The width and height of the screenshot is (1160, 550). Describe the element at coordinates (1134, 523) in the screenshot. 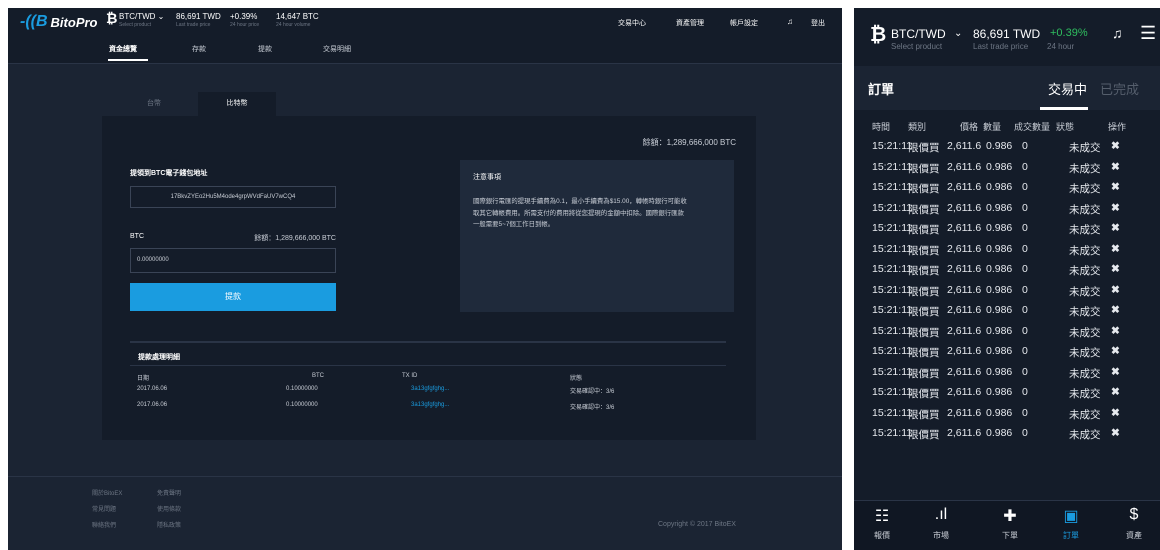

I see `nav-assets: $ 資產` at that location.